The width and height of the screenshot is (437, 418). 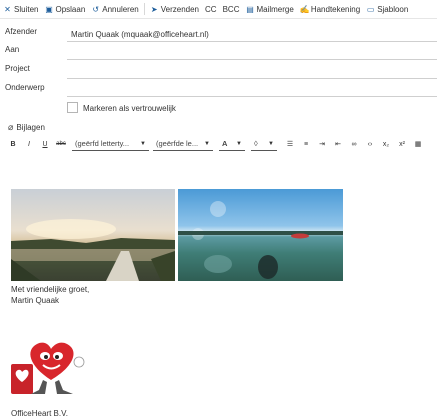 I want to click on save-button: ▣ Opslaan, so click(x=64, y=9).